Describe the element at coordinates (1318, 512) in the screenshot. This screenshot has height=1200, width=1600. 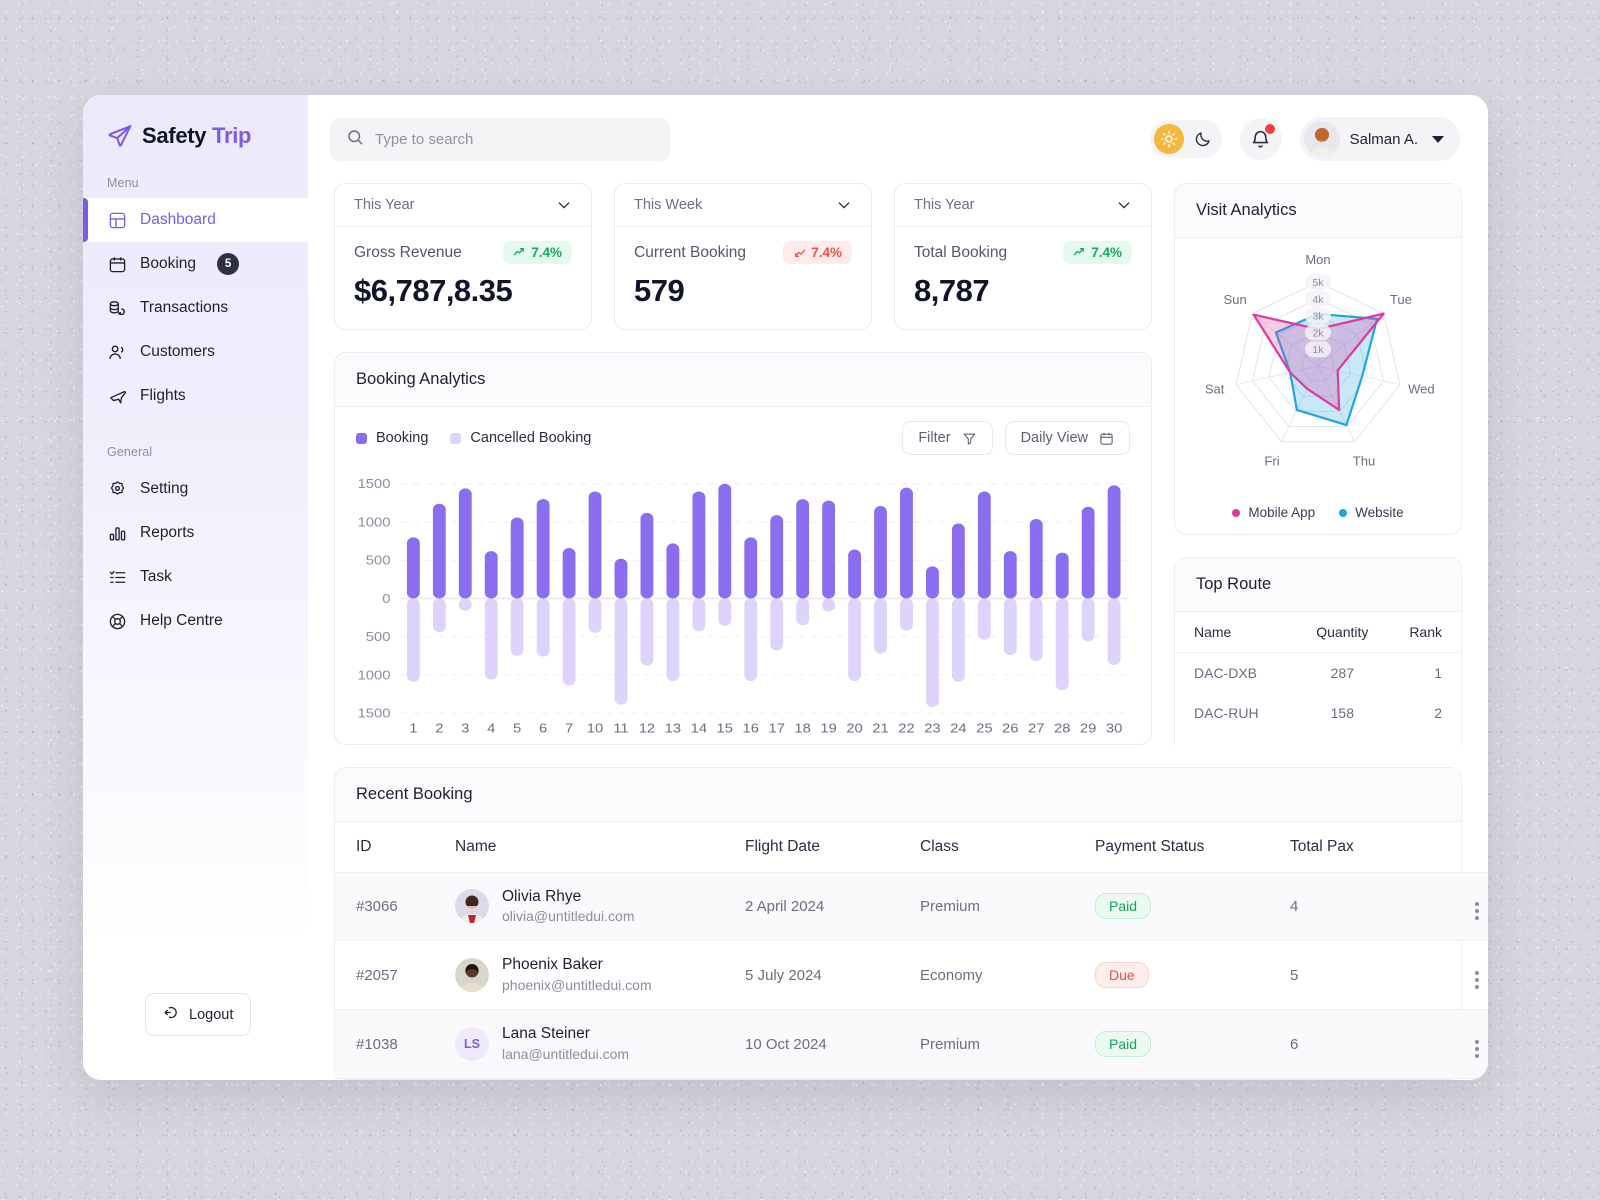
I see `radar-legend: Mobile App Website` at that location.